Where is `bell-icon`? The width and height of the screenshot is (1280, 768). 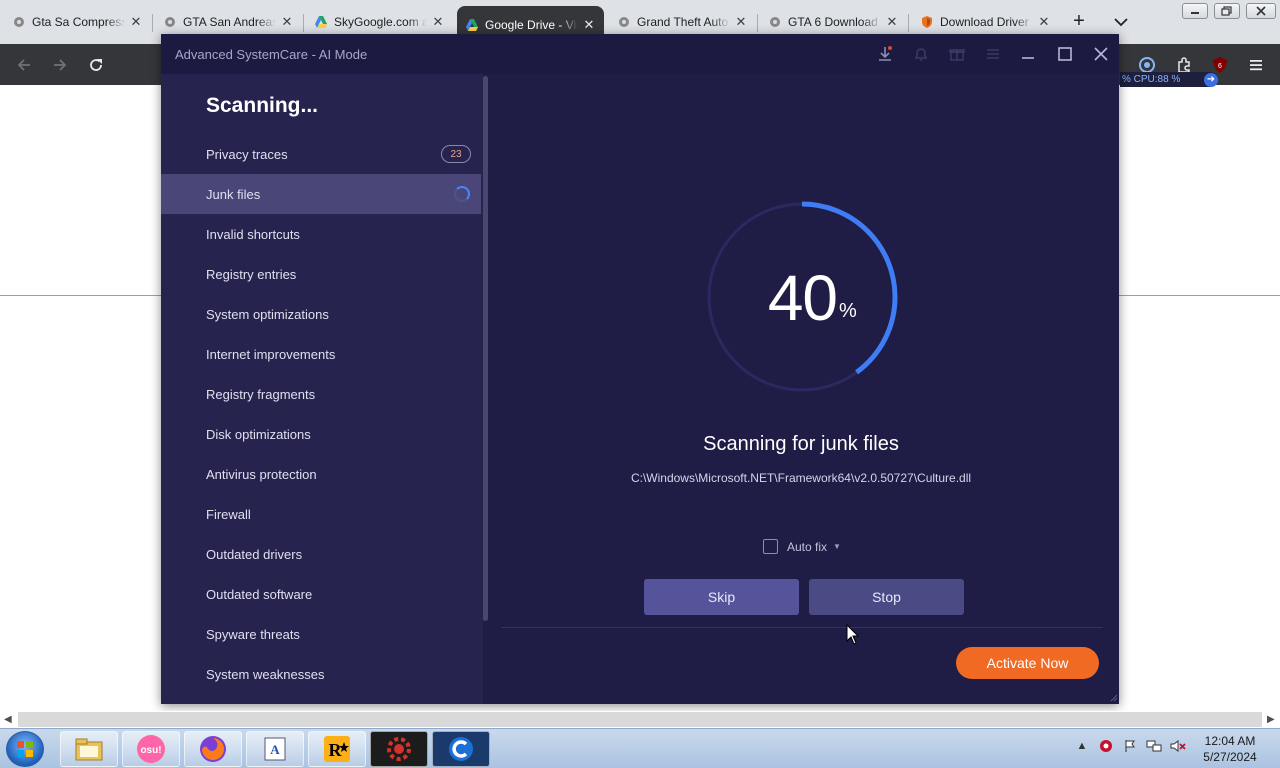 bell-icon is located at coordinates (921, 54).